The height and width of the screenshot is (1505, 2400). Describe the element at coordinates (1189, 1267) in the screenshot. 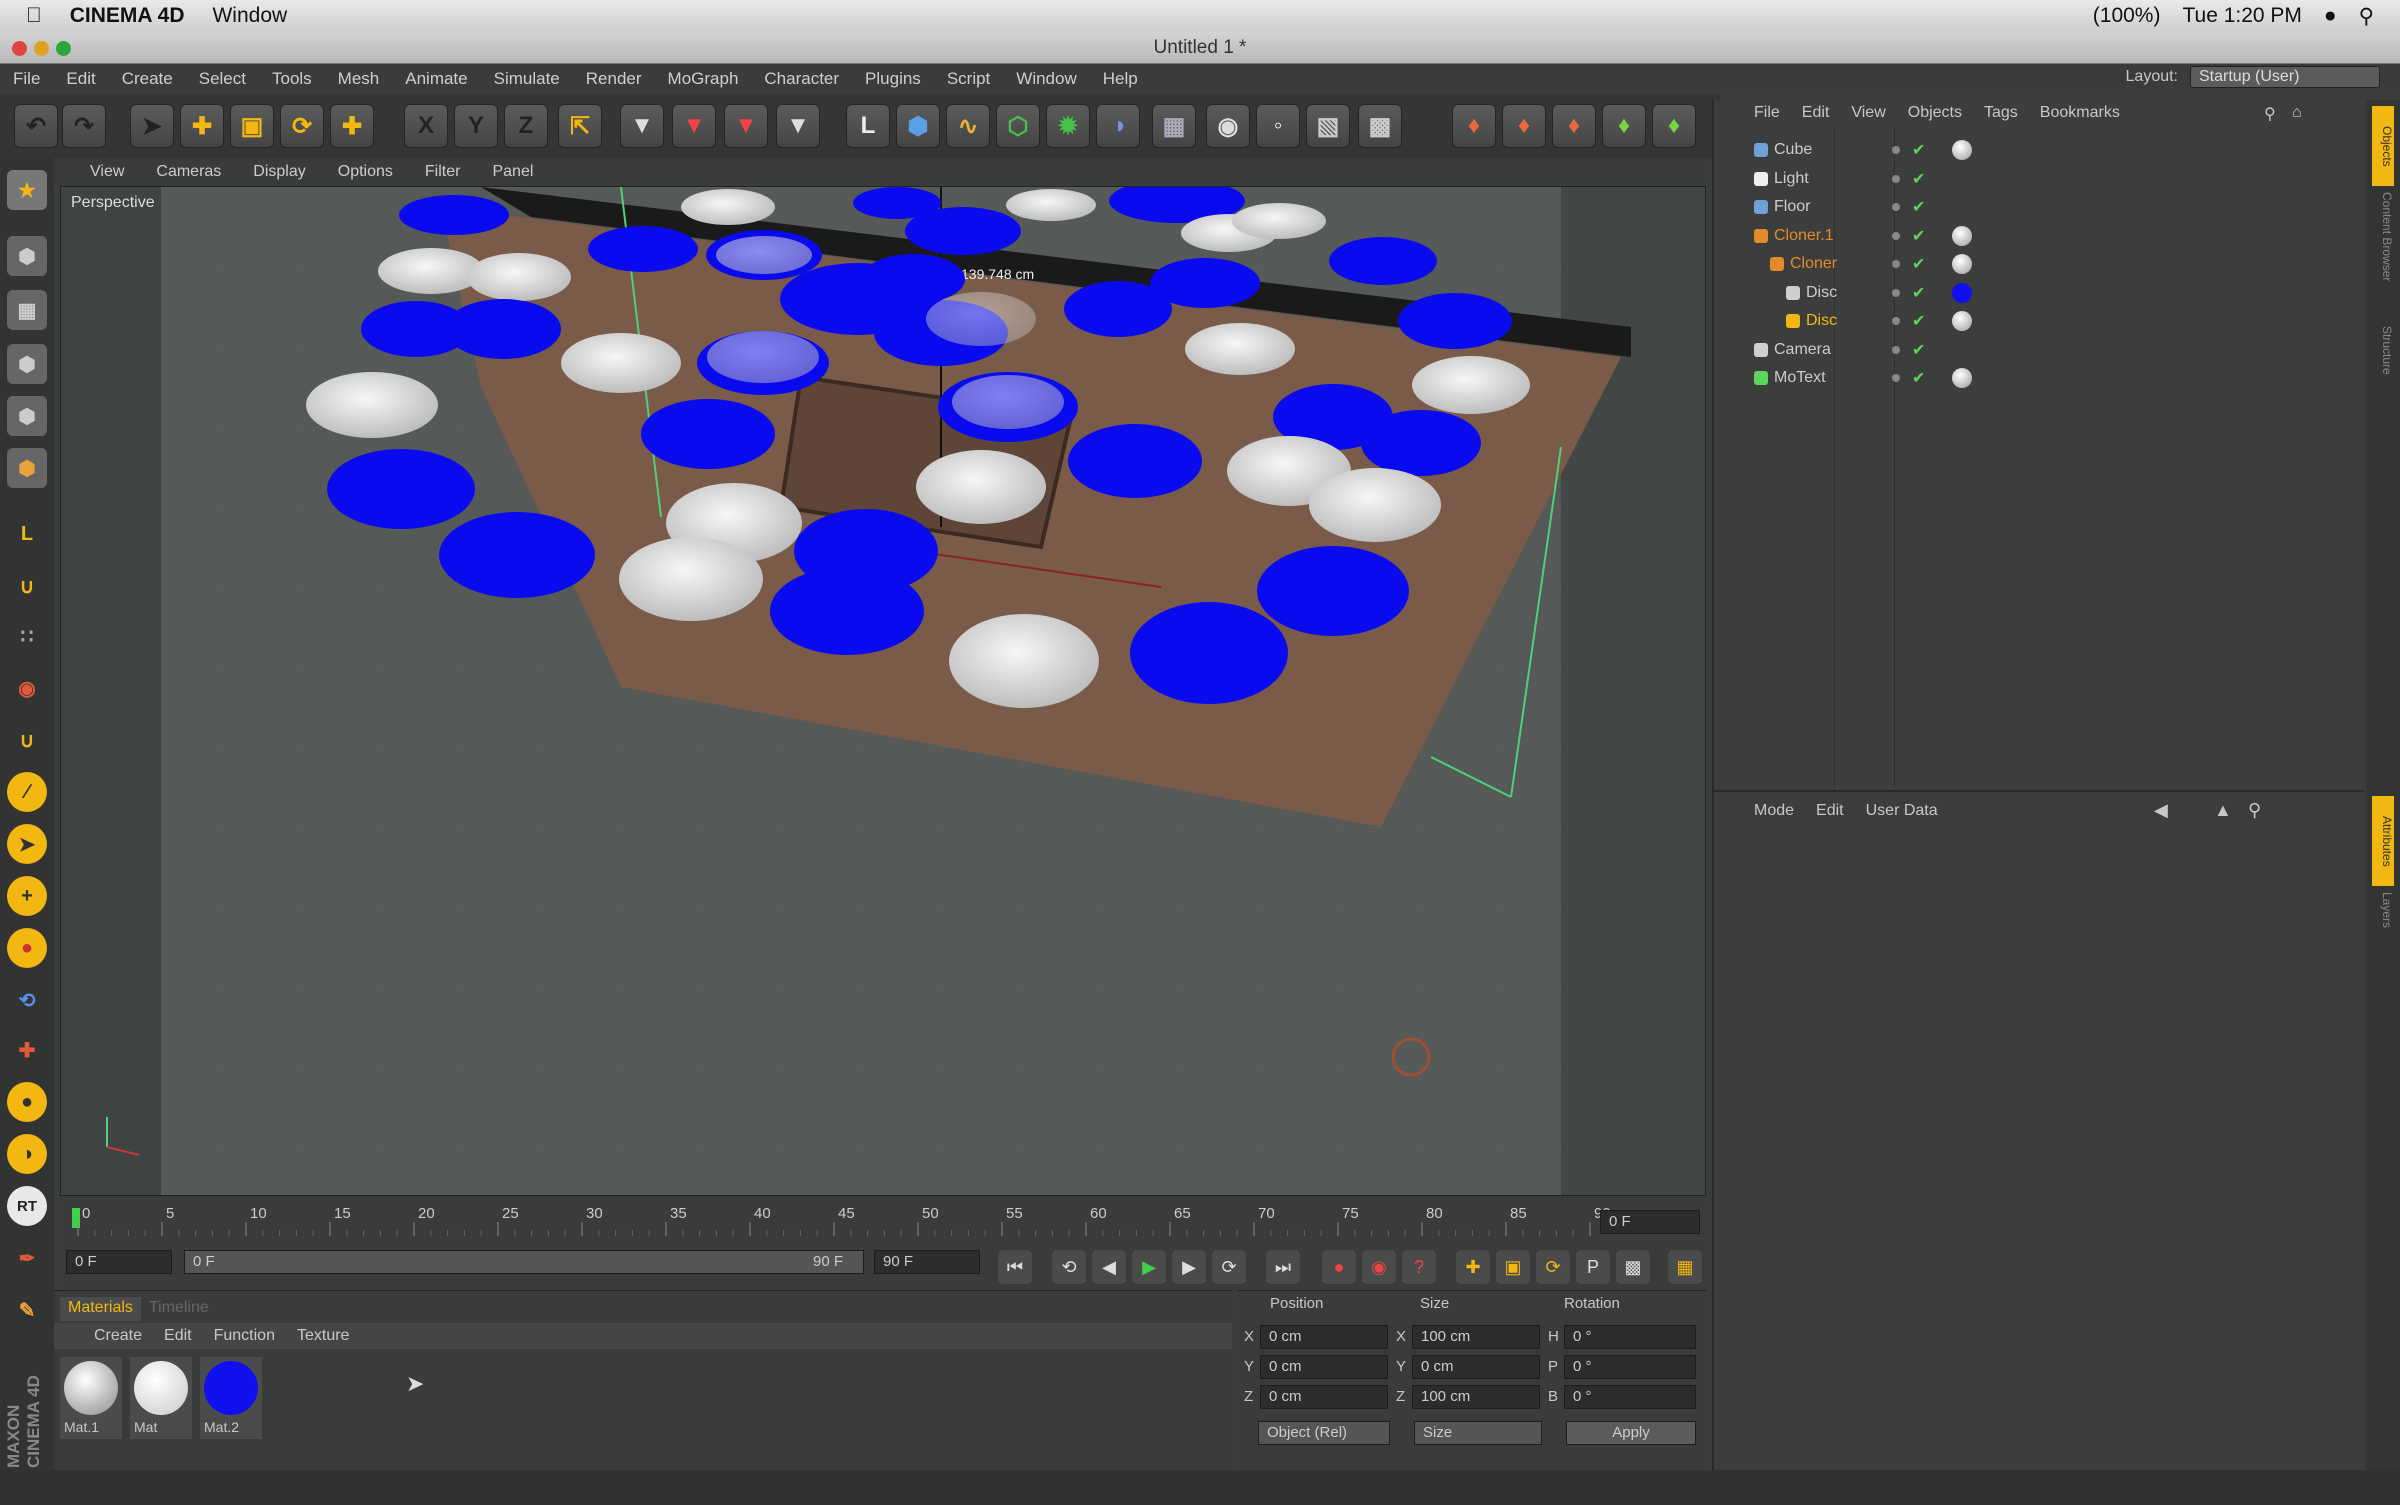

I see `next-frame-icon: ▶` at that location.